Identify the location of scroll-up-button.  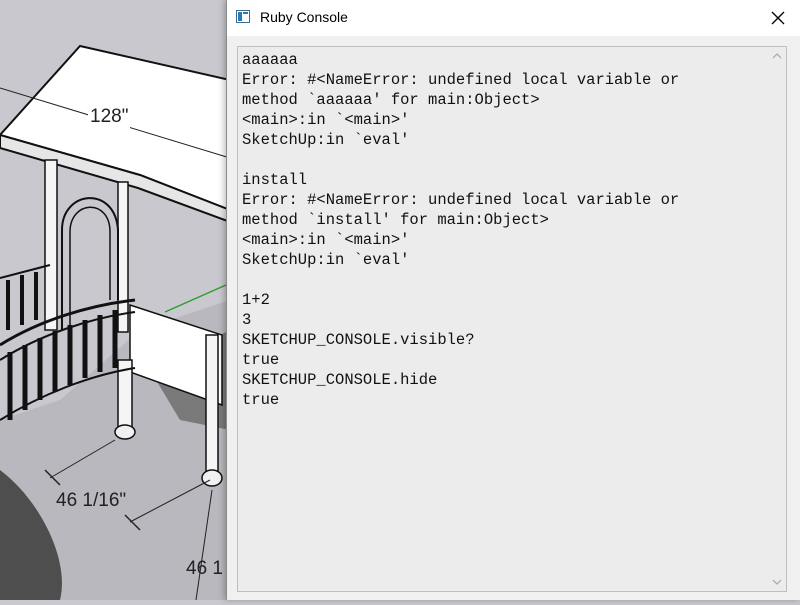
(777, 56).